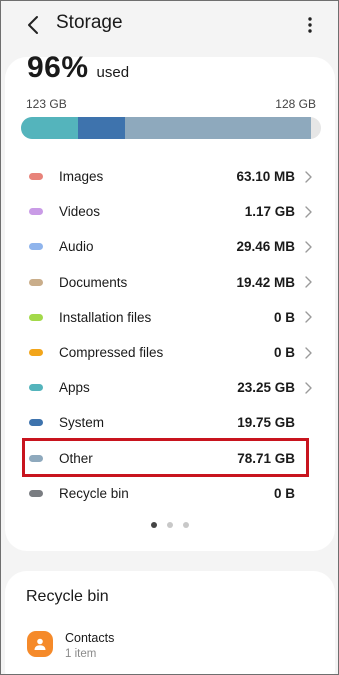  Describe the element at coordinates (170, 176) in the screenshot. I see `category-row-images: Images 63.10 MB` at that location.